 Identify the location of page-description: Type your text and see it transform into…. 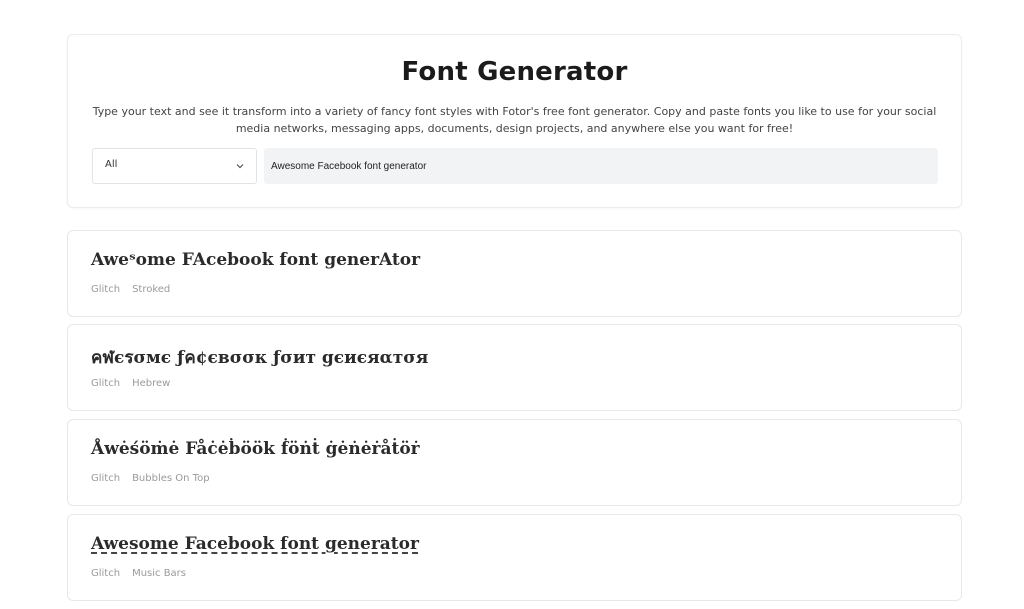
(514, 120).